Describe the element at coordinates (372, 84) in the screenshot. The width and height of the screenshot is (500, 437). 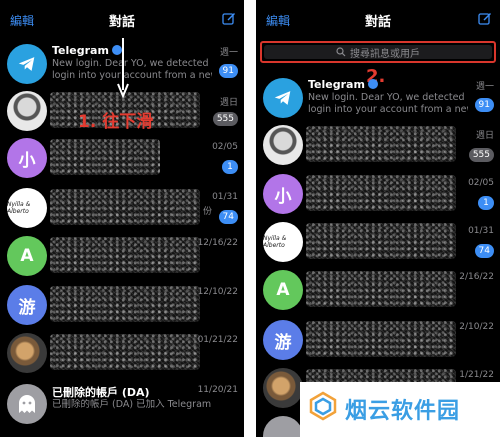
I see `verified-badge-icon` at that location.